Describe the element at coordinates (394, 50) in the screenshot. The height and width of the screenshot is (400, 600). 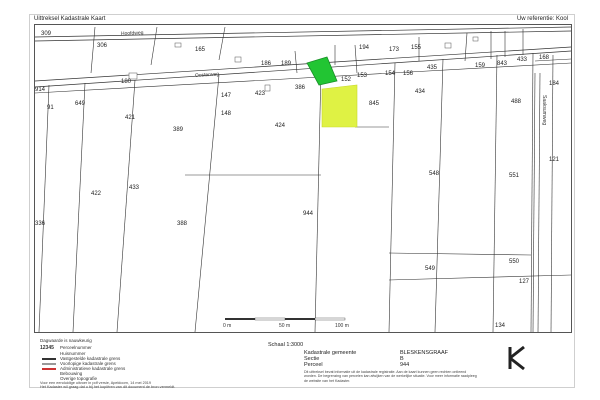
I see `parcel-label: 173` at that location.